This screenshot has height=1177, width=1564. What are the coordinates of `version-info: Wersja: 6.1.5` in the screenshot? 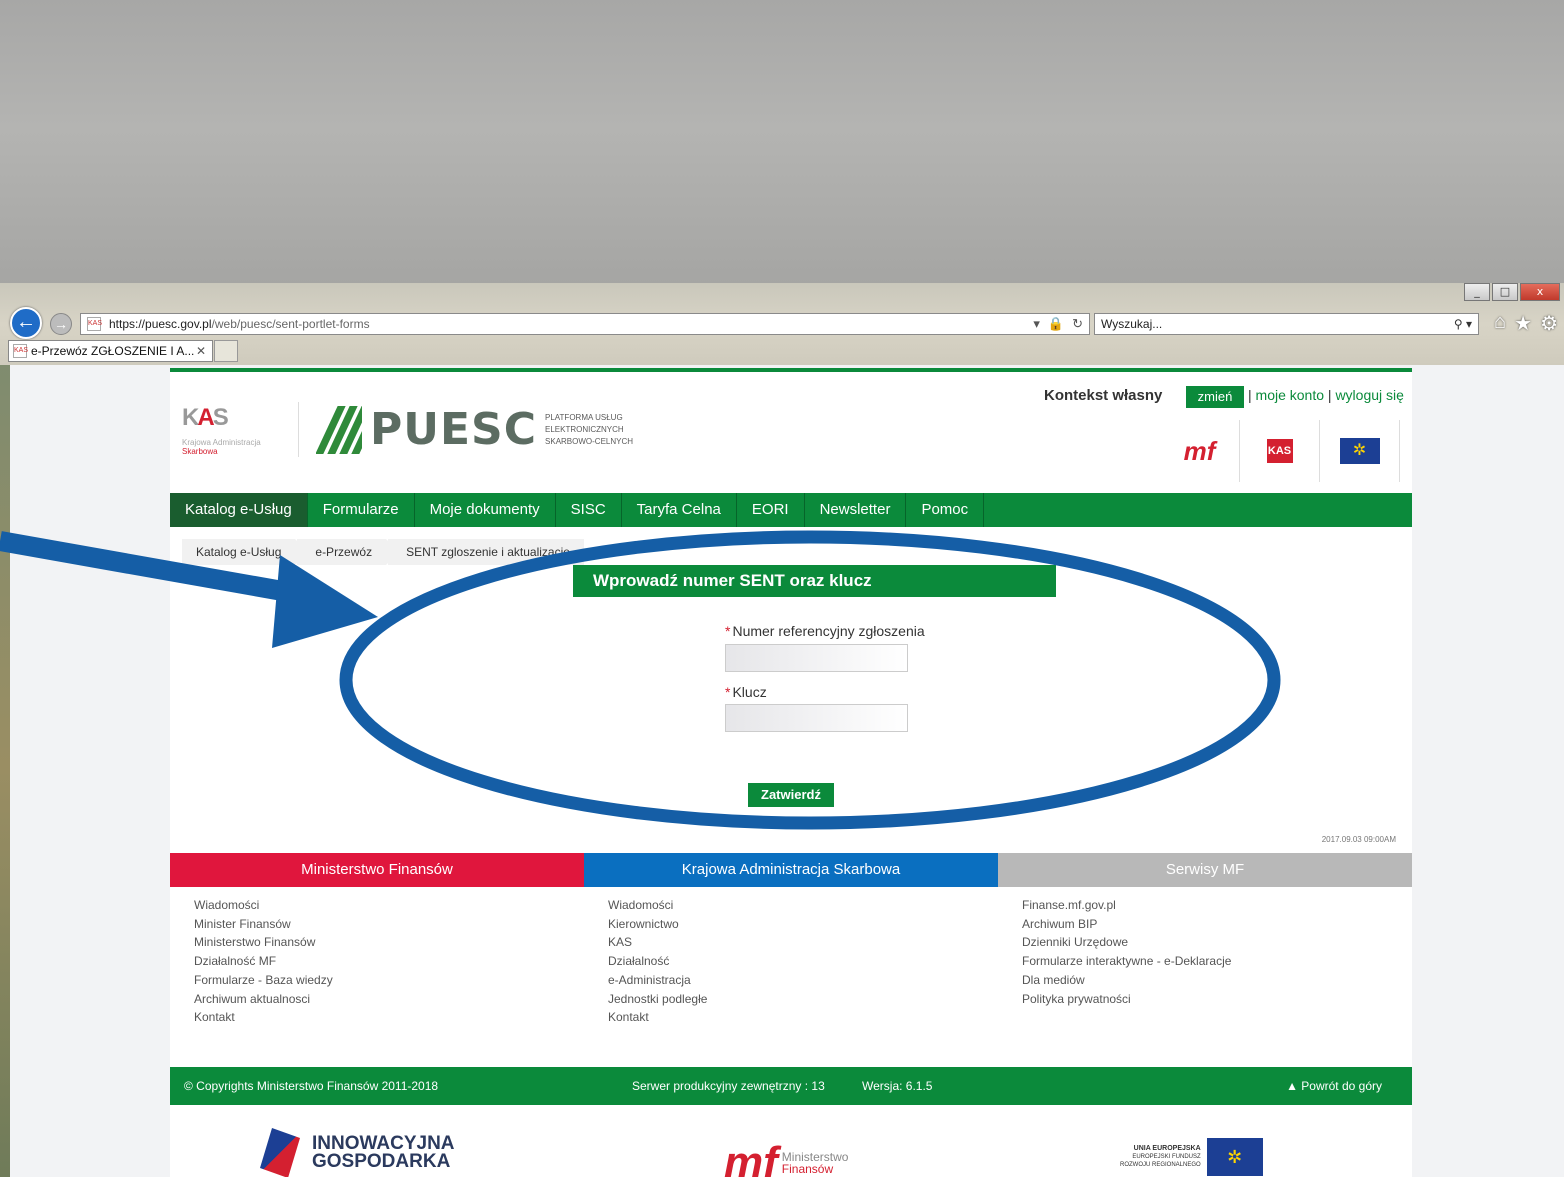 It's located at (897, 1086).